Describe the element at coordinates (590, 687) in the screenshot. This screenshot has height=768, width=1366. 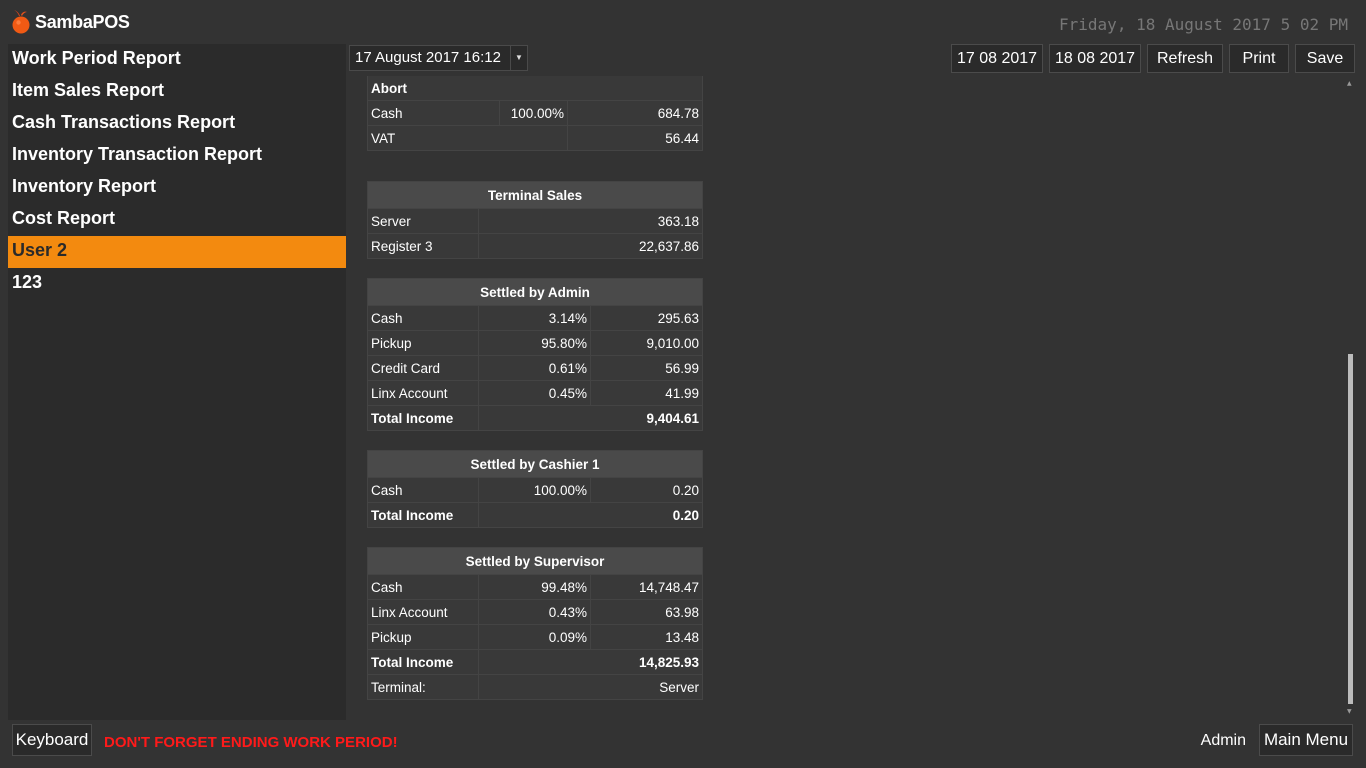
I see `terminal-value: Server` at that location.